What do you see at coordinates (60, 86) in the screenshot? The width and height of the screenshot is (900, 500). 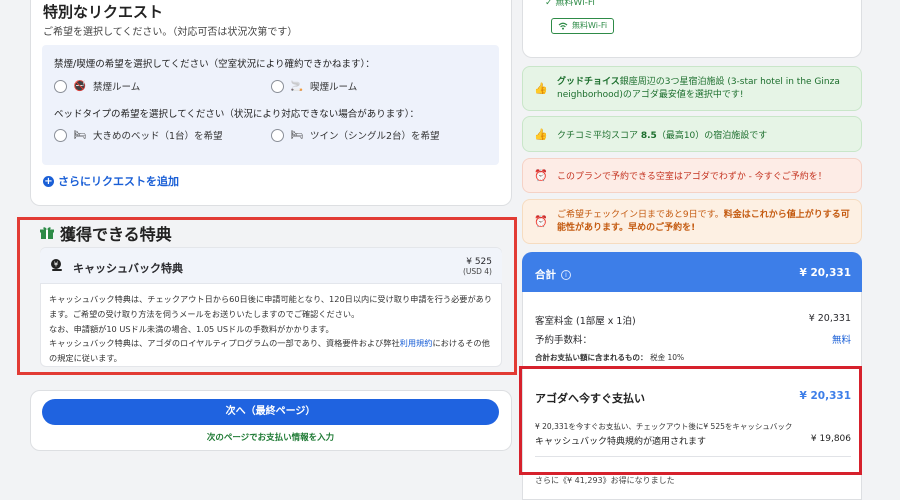 I see `non-smoking-radio` at bounding box center [60, 86].